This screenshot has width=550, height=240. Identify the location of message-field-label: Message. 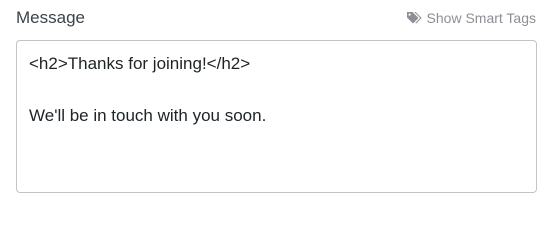
(50, 17).